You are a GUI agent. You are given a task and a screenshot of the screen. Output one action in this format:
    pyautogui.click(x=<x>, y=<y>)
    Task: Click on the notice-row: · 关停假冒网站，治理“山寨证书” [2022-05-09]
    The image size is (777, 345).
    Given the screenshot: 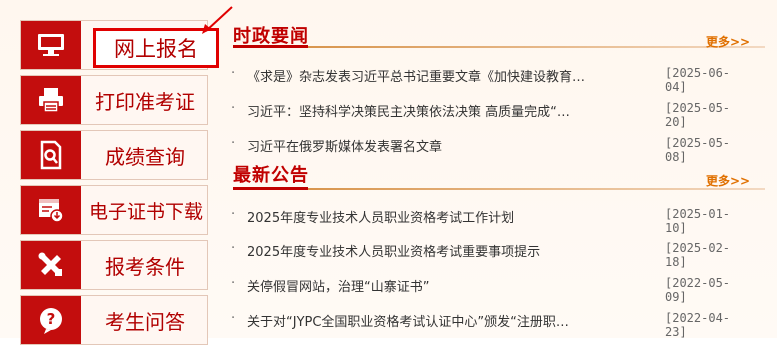 What is the action you would take?
    pyautogui.click(x=491, y=290)
    